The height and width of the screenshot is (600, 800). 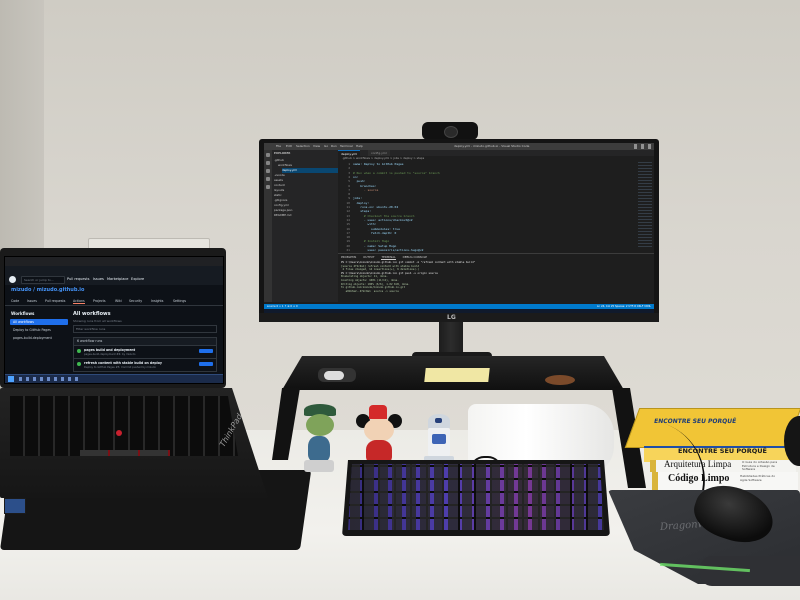 I want to click on sidebar-item-deploy-pages: Deploy to GitHub Pages, so click(x=39, y=330).